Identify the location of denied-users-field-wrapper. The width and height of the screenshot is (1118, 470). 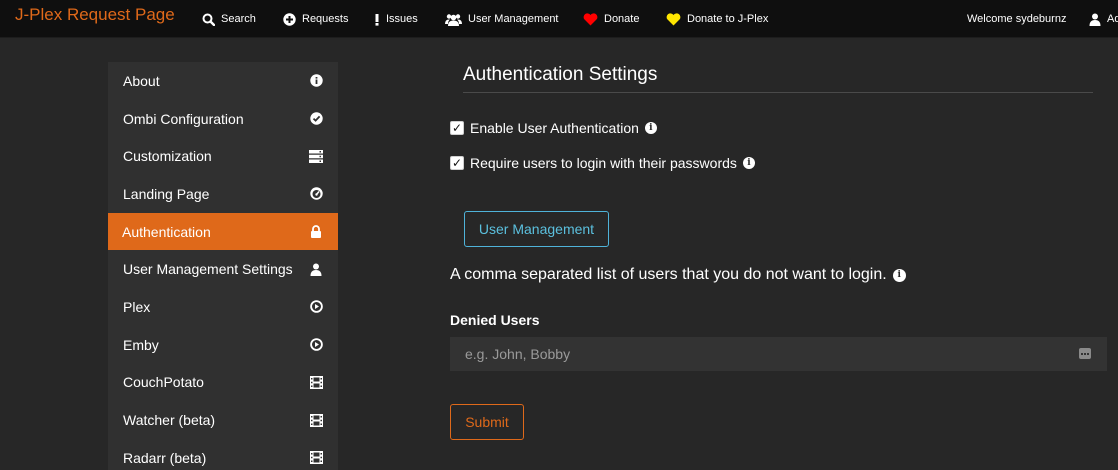
(778, 354).